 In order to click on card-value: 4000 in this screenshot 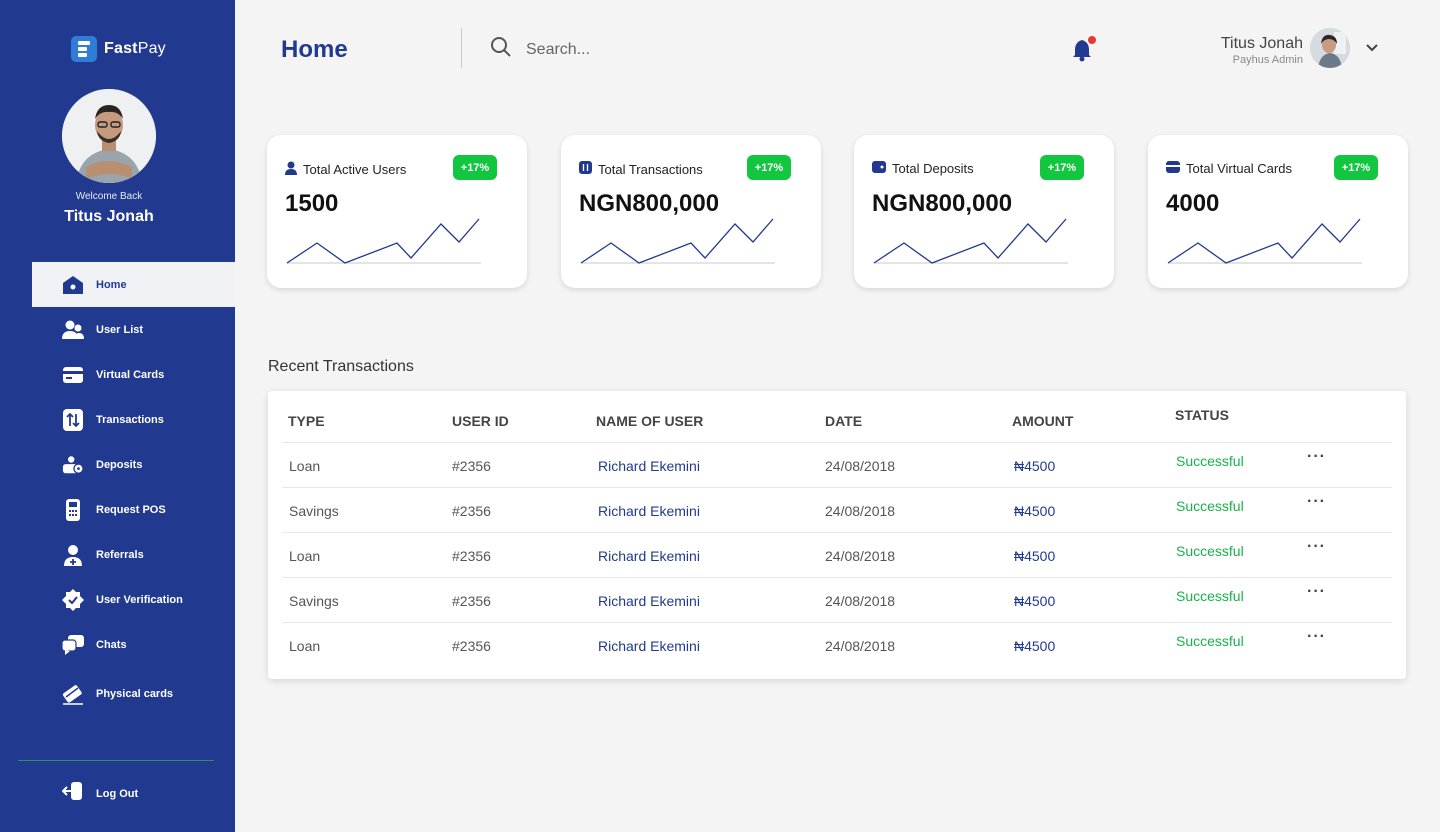, I will do `click(1193, 203)`.